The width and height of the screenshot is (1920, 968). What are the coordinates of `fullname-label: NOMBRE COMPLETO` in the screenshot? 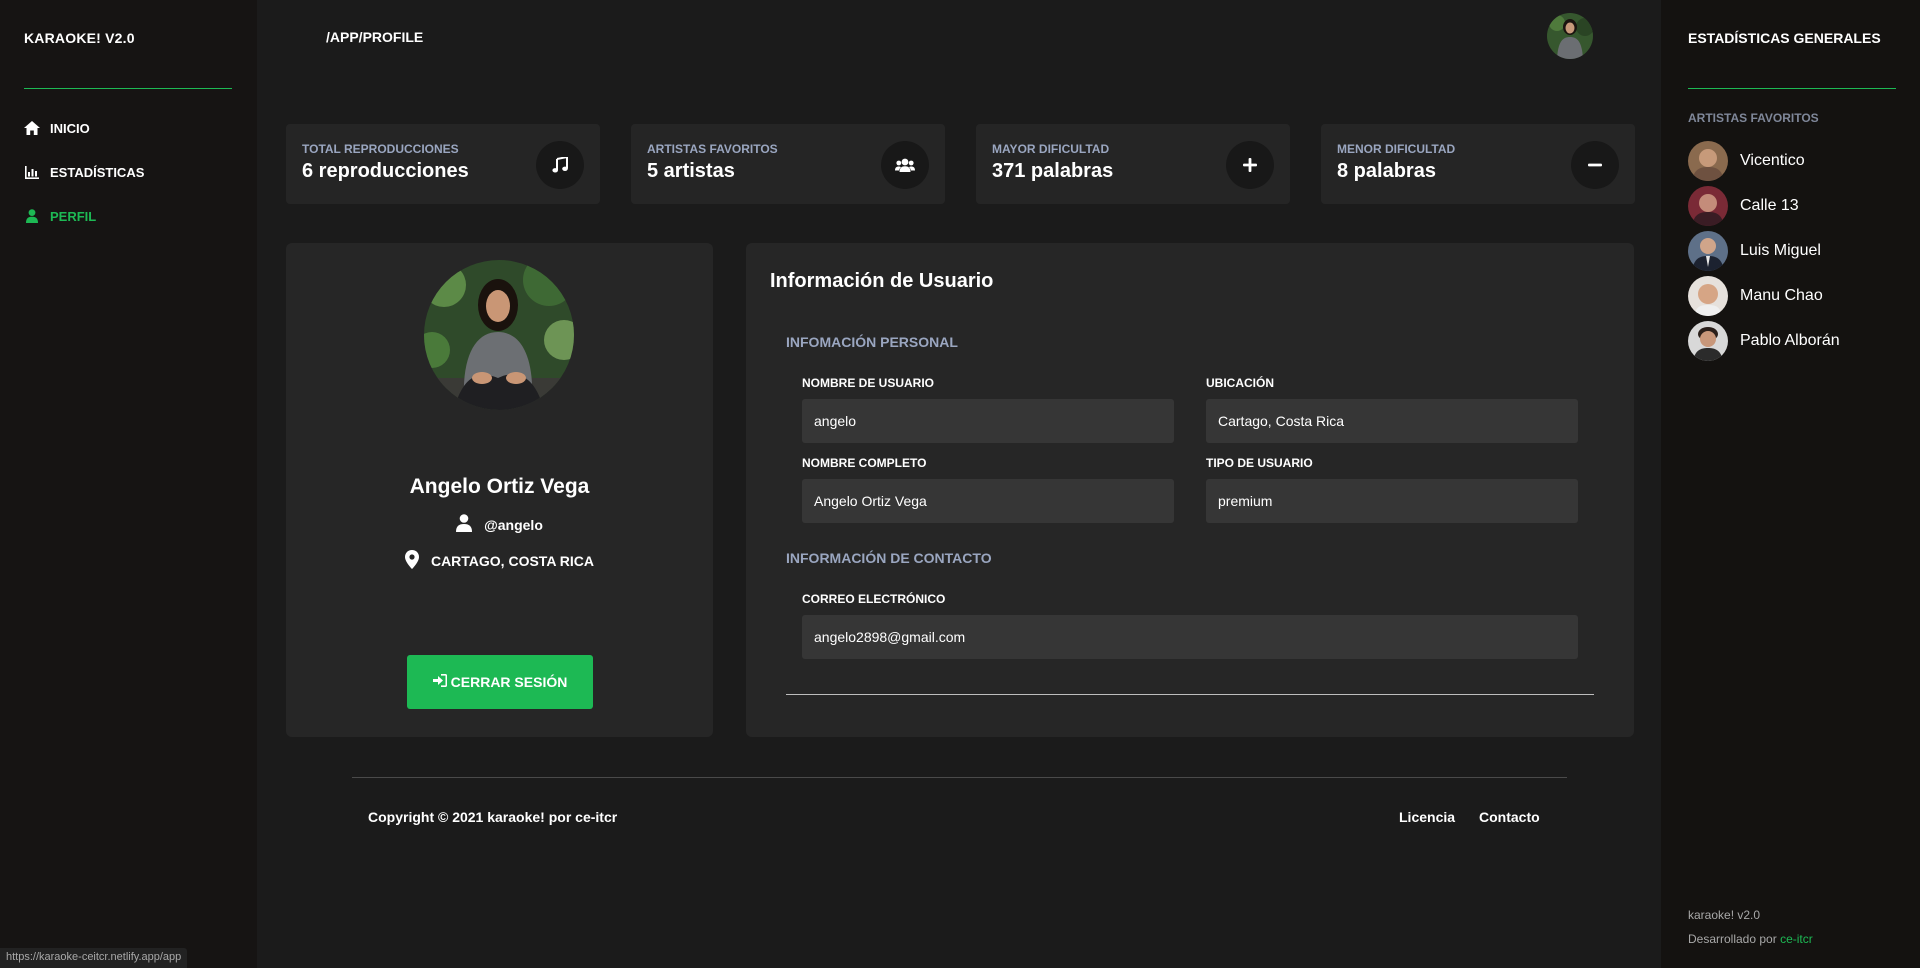 It's located at (864, 463).